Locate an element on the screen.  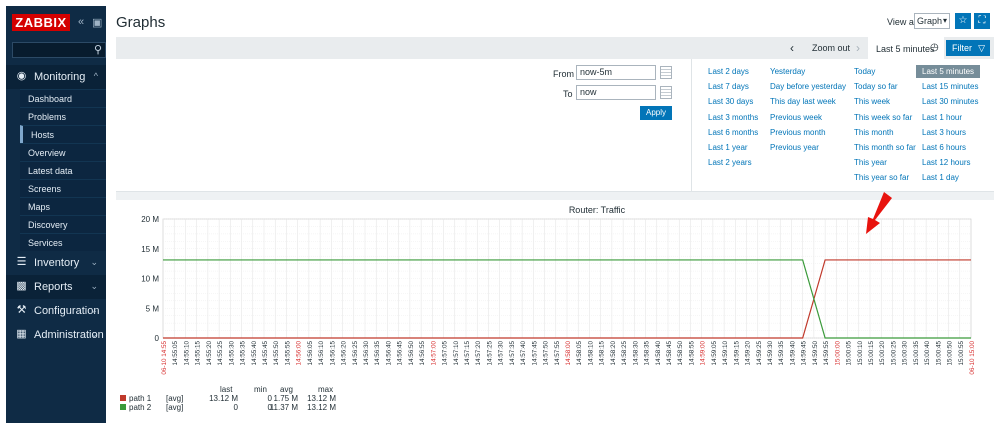
chevron-right-icon: › is located at coordinates (858, 48).